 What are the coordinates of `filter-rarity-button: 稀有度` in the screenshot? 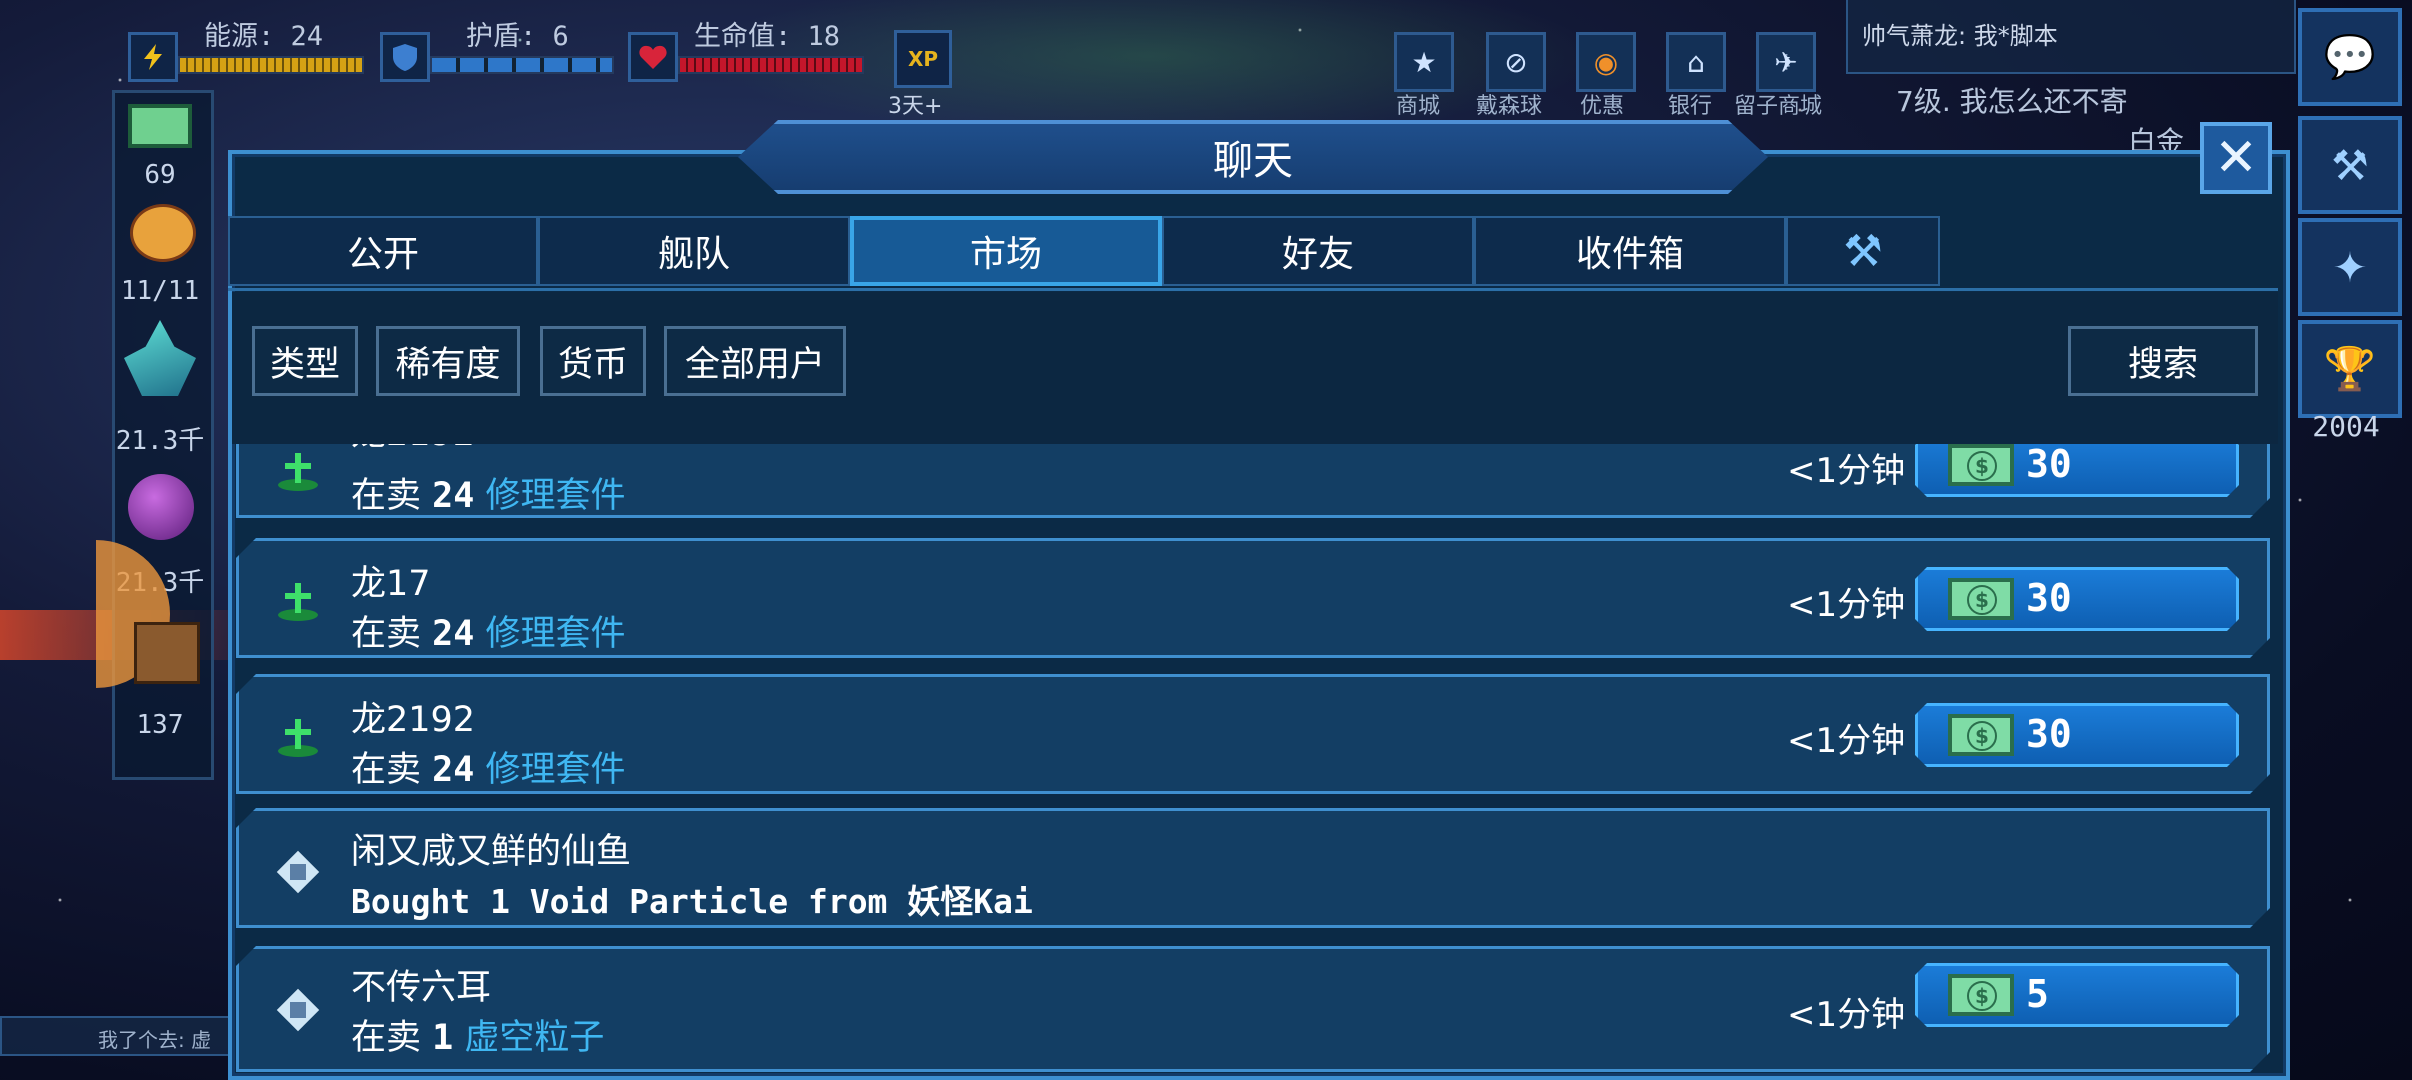 It's located at (448, 361).